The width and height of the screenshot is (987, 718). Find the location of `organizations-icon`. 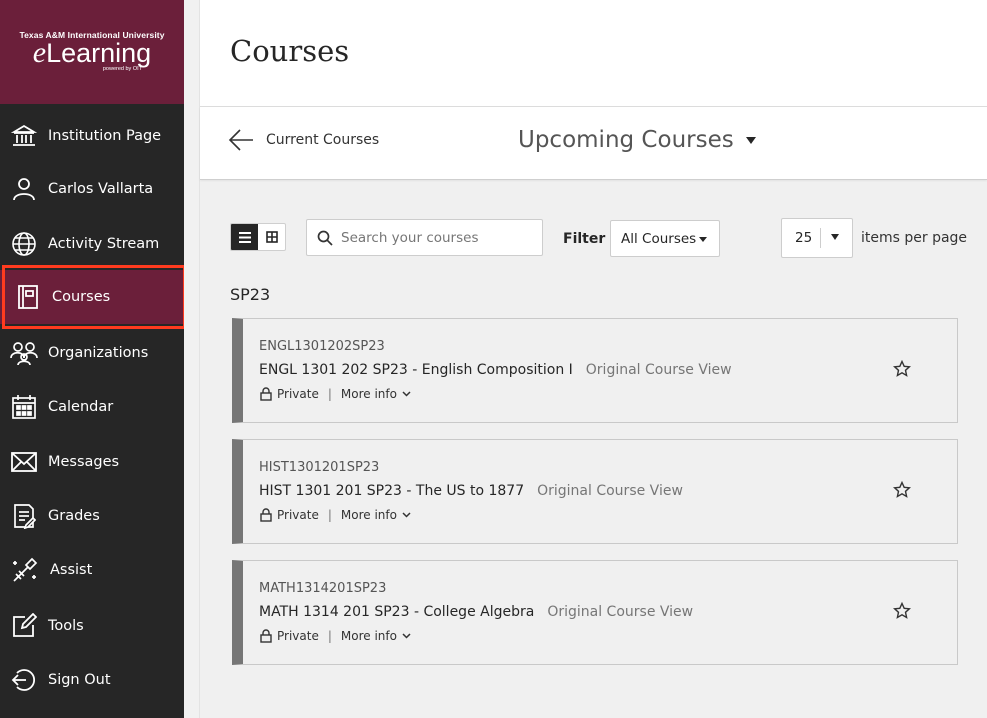

organizations-icon is located at coordinates (24, 353).